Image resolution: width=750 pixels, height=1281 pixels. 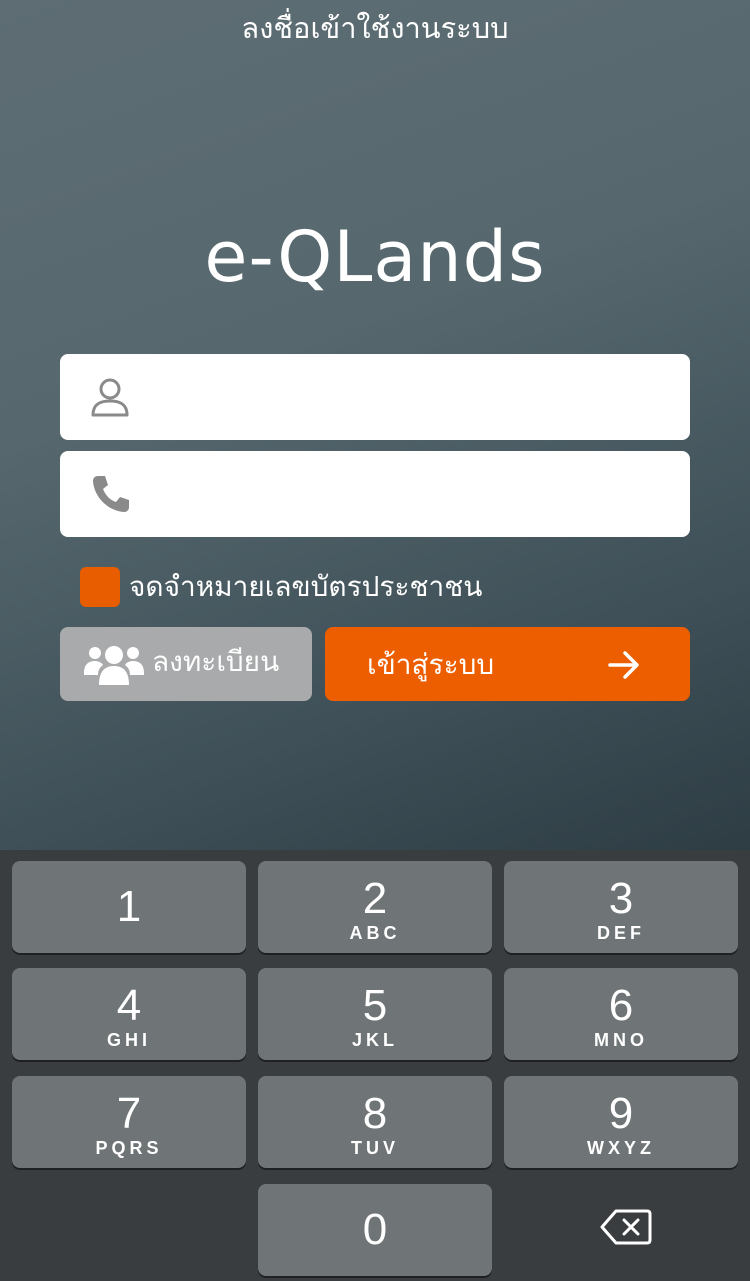 I want to click on key-digit: 8, so click(x=375, y=1113).